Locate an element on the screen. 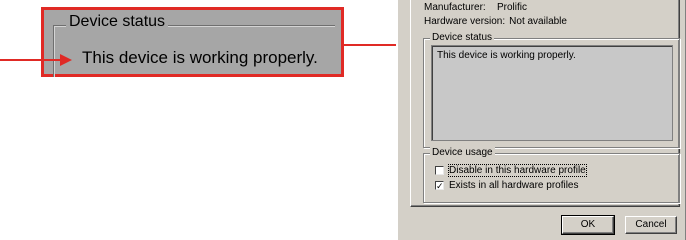 This screenshot has width=686, height=240. zoom-status-text: This device is working properly. is located at coordinates (200, 57).